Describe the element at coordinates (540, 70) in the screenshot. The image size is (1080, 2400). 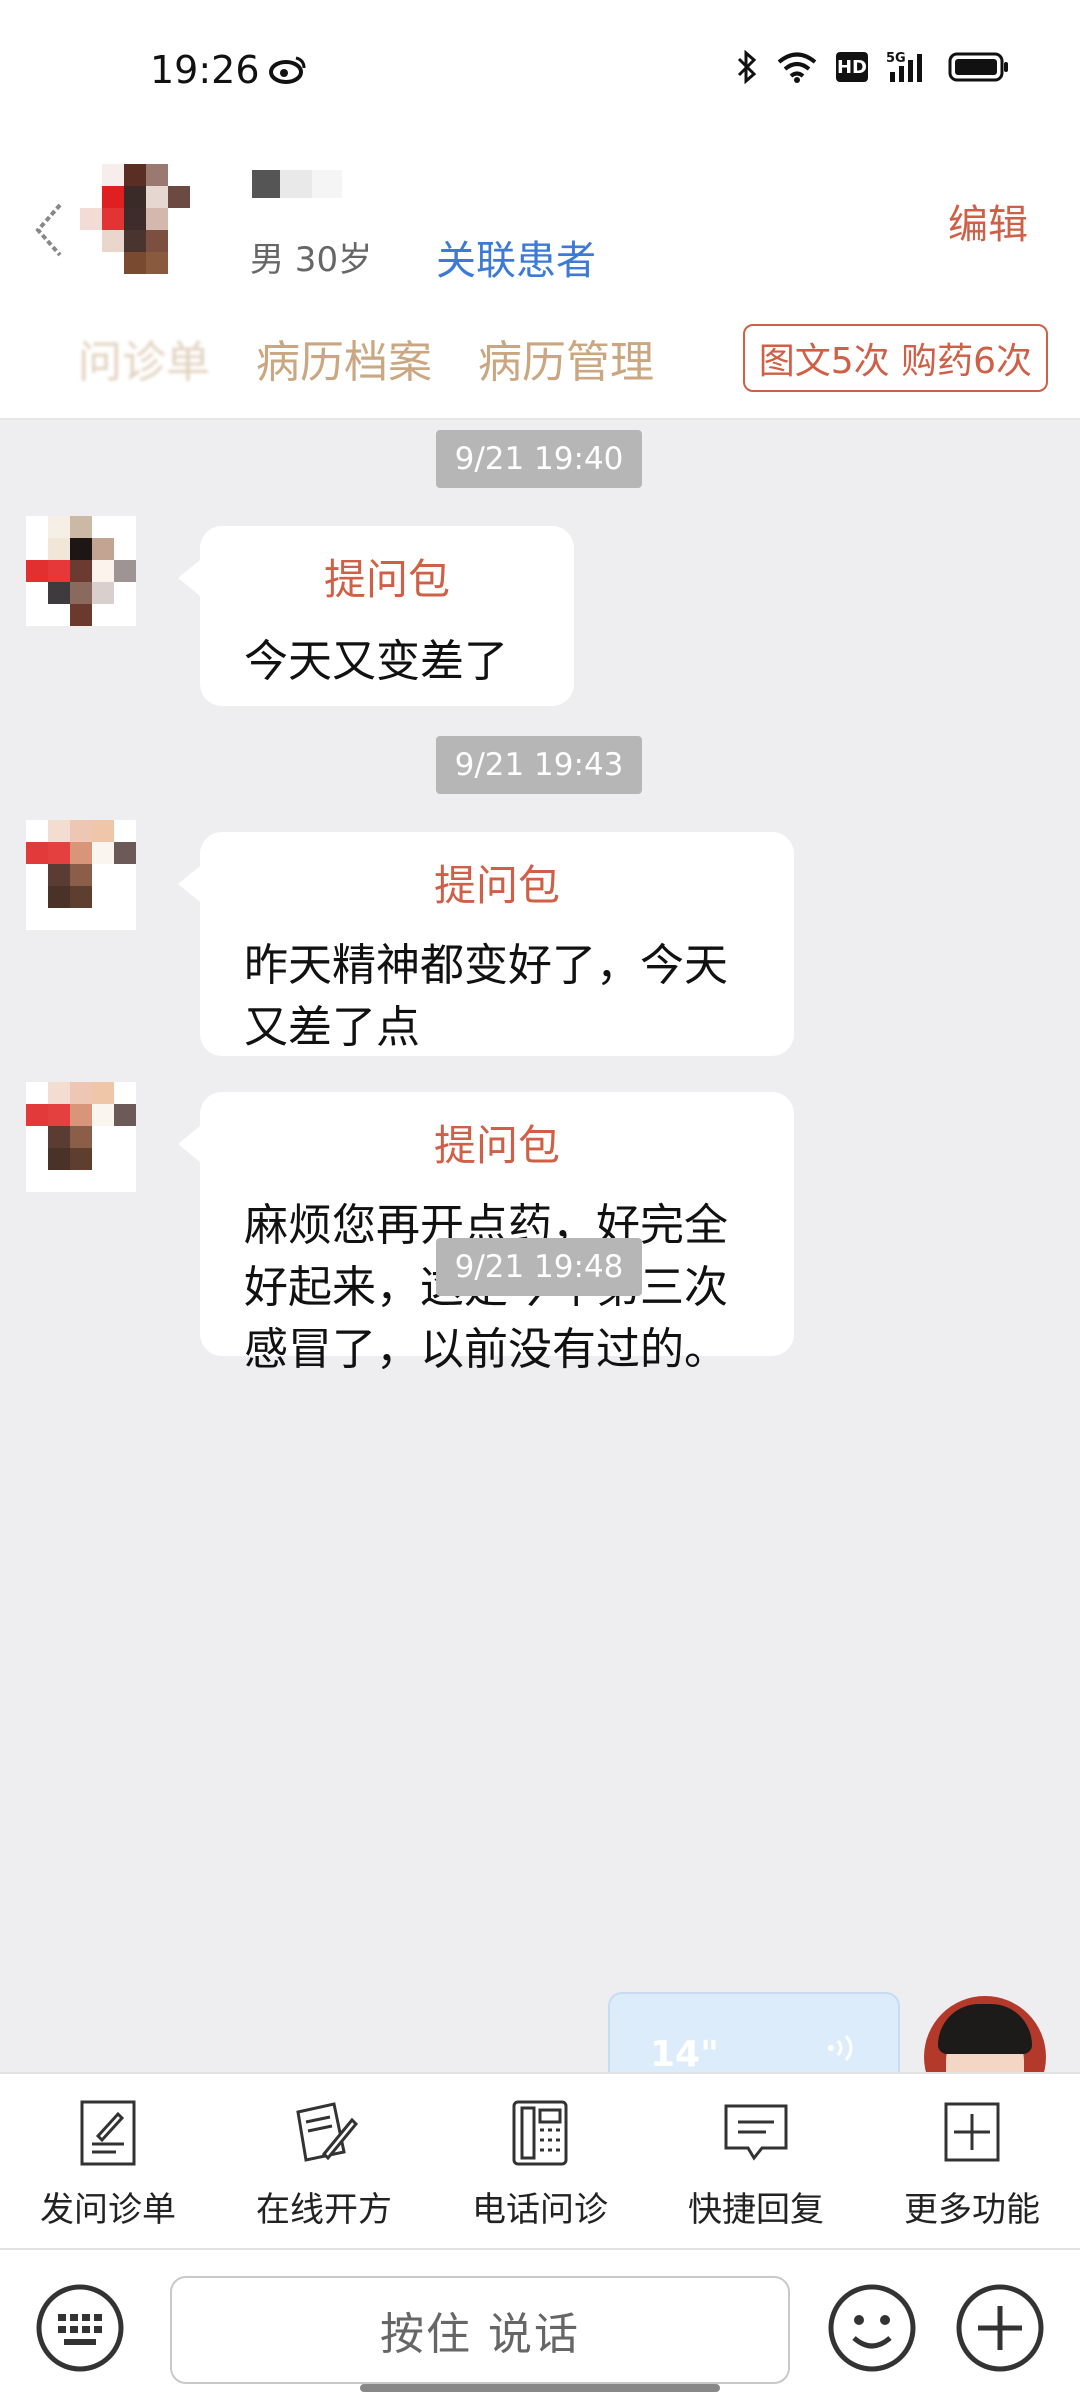
I see `status-bar: 19:26 HD 5G` at that location.